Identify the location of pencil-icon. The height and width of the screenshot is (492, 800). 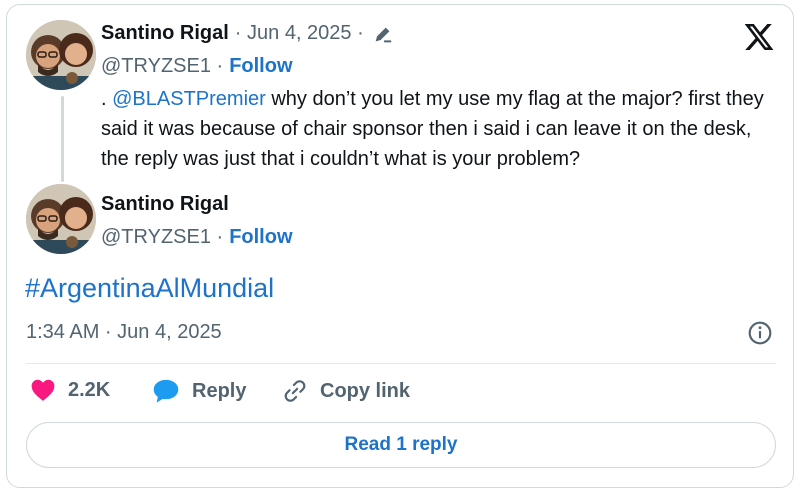
(383, 34).